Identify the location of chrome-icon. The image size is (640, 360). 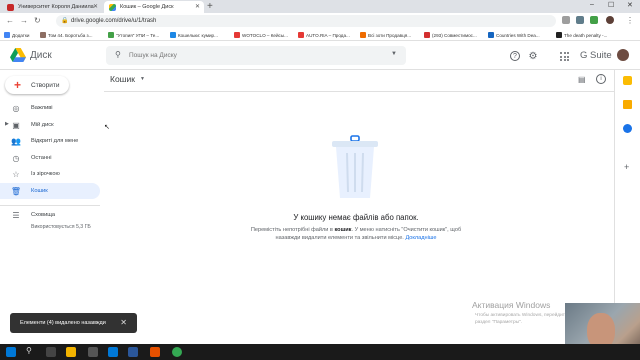
(177, 352).